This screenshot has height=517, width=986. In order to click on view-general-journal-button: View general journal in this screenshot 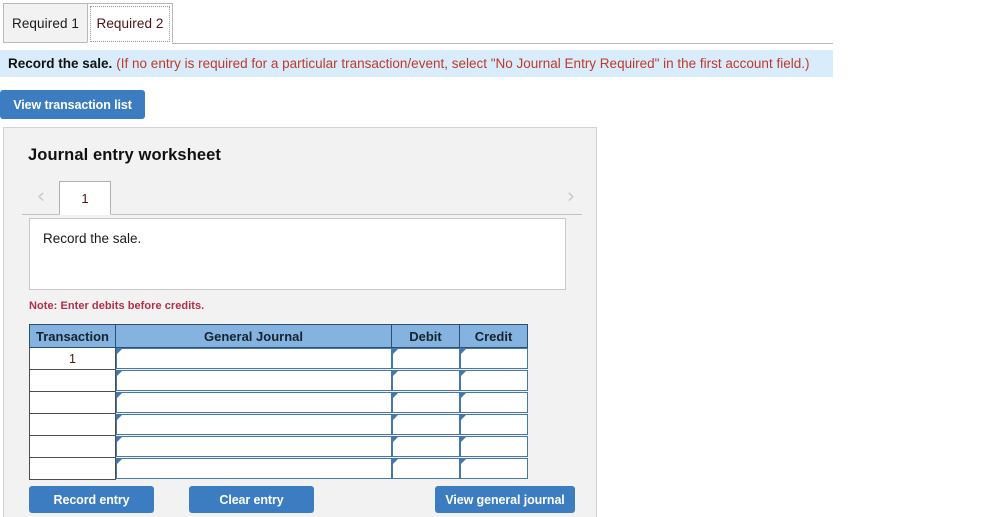, I will do `click(505, 499)`.